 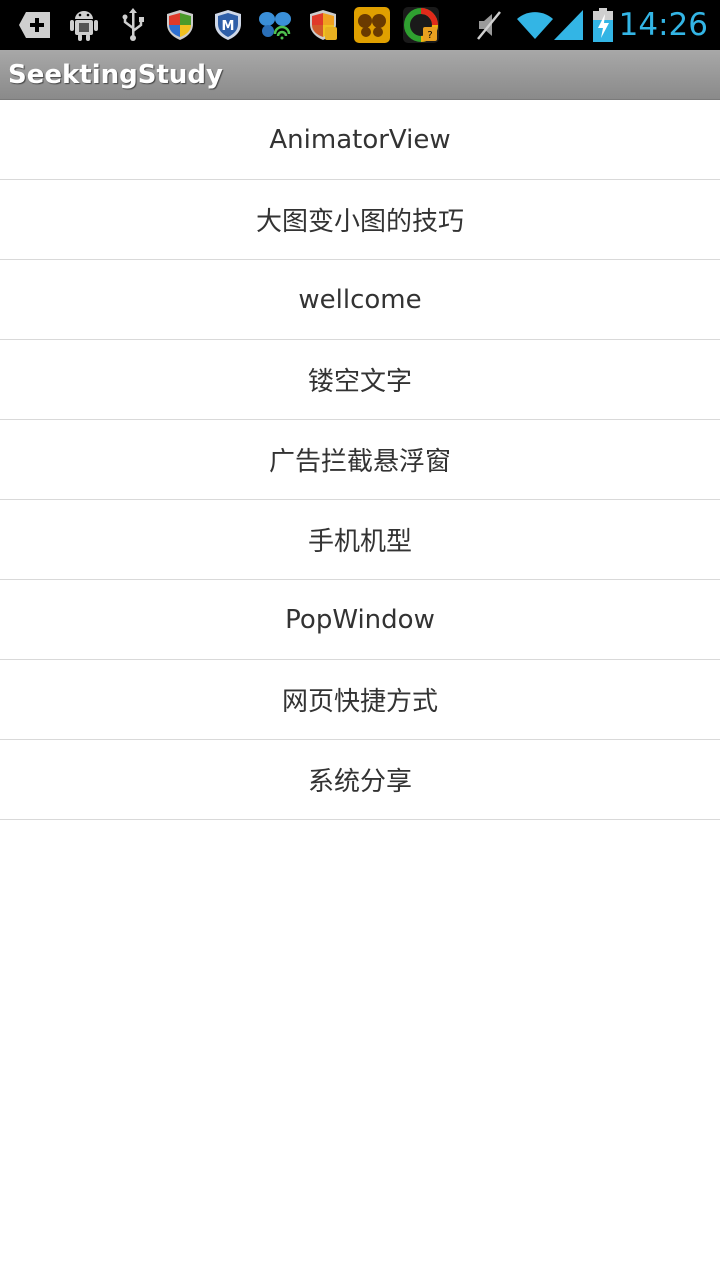 I want to click on status-clock: 14:26, so click(x=663, y=25).